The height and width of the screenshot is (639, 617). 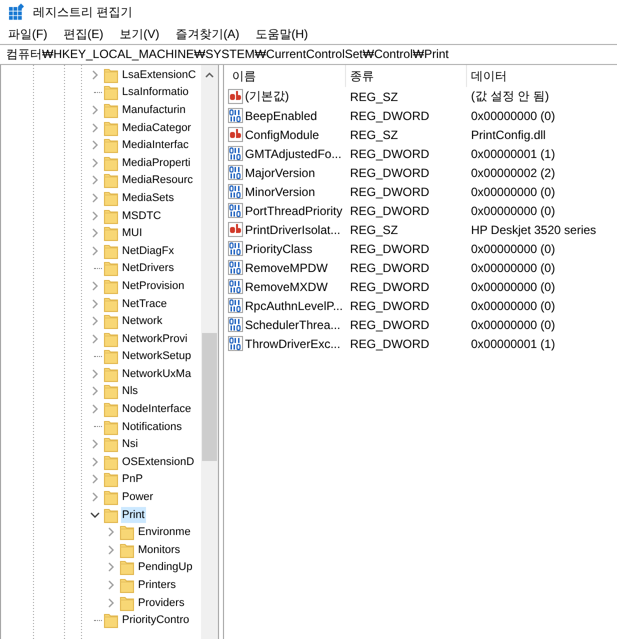 What do you see at coordinates (280, 191) in the screenshot?
I see `value-name: MinorVersion` at bounding box center [280, 191].